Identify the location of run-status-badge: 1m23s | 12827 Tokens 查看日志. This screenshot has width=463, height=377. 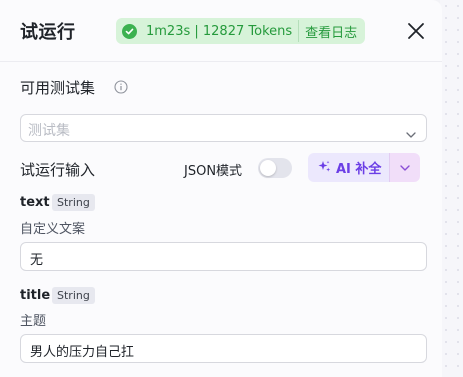
(241, 31).